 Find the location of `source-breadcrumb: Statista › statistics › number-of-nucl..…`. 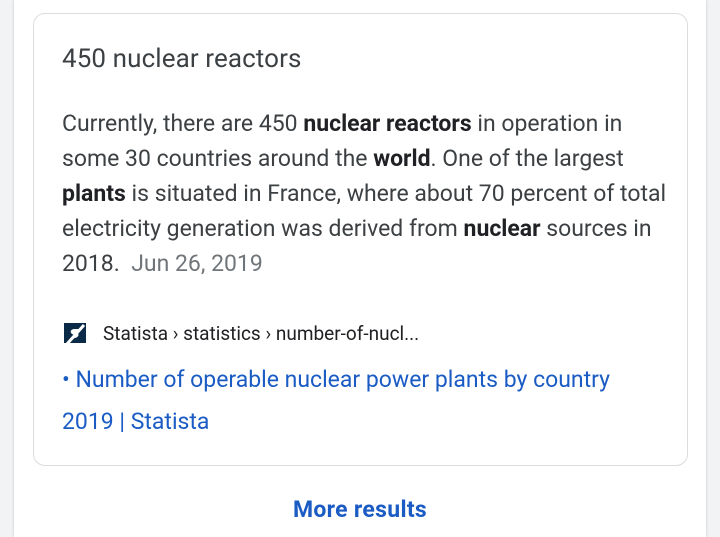

source-breadcrumb: Statista › statistics › number-of-nucl..… is located at coordinates (261, 333).